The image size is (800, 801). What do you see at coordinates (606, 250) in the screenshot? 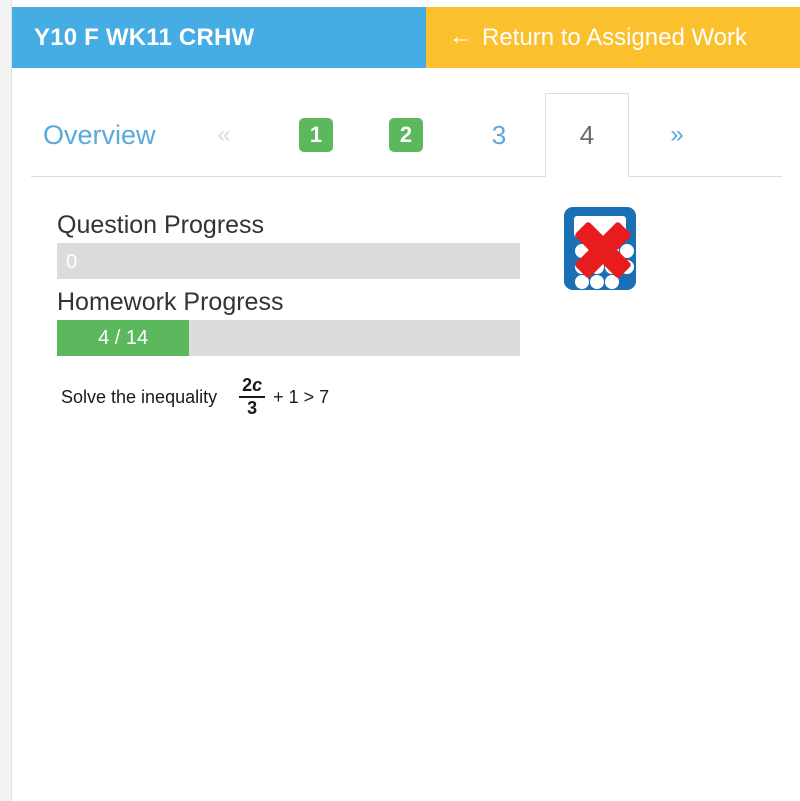
I see `calculator-not-allowed-icon` at bounding box center [606, 250].